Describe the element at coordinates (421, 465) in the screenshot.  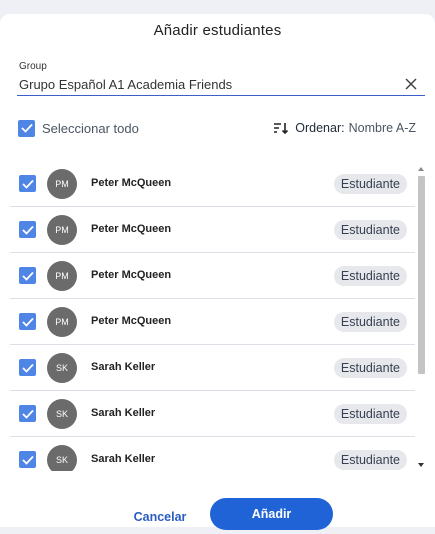
I see `scroll-down-arrow` at that location.